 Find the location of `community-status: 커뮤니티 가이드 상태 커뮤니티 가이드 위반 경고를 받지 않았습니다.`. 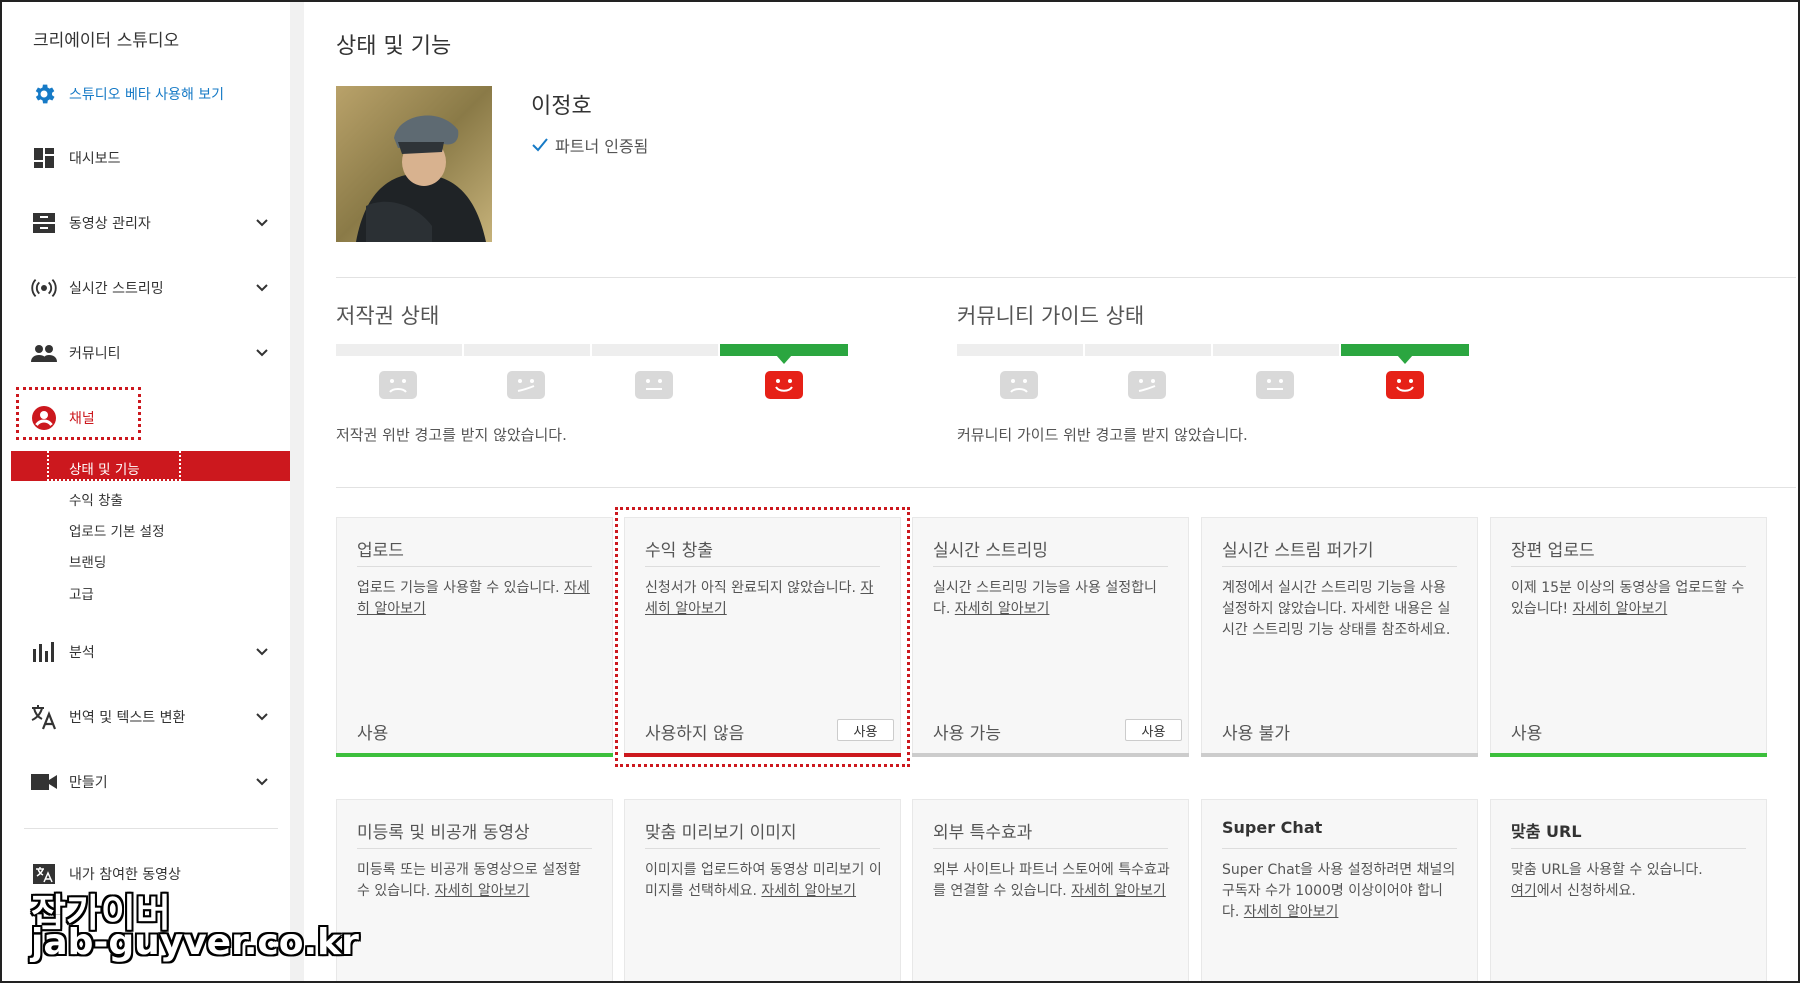

community-status: 커뮤니티 가이드 상태 커뮤니티 가이드 위반 경고를 받지 않았습니다. is located at coordinates (1217, 375).